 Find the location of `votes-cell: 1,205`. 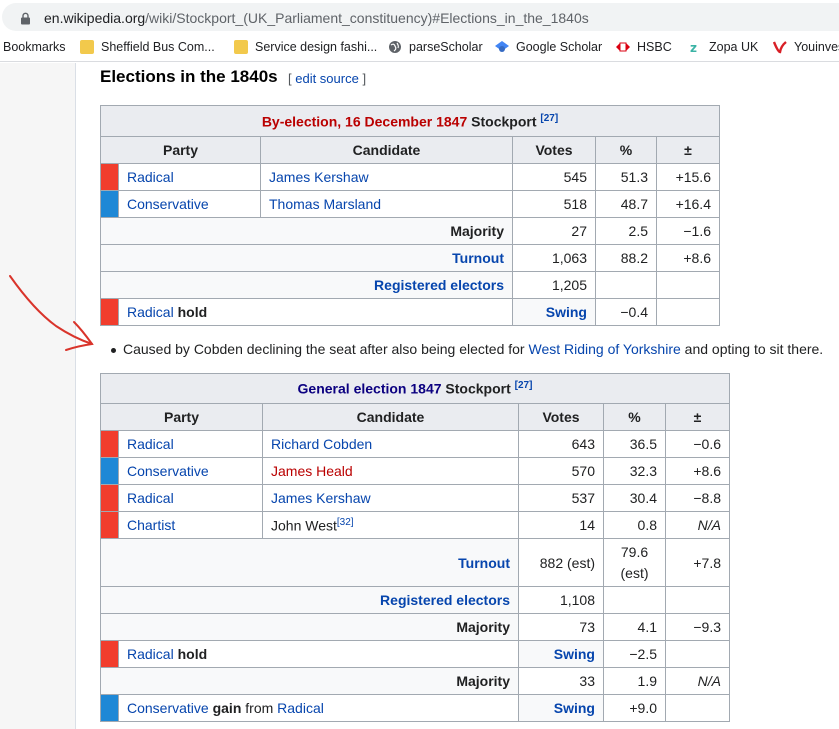

votes-cell: 1,205 is located at coordinates (554, 285).